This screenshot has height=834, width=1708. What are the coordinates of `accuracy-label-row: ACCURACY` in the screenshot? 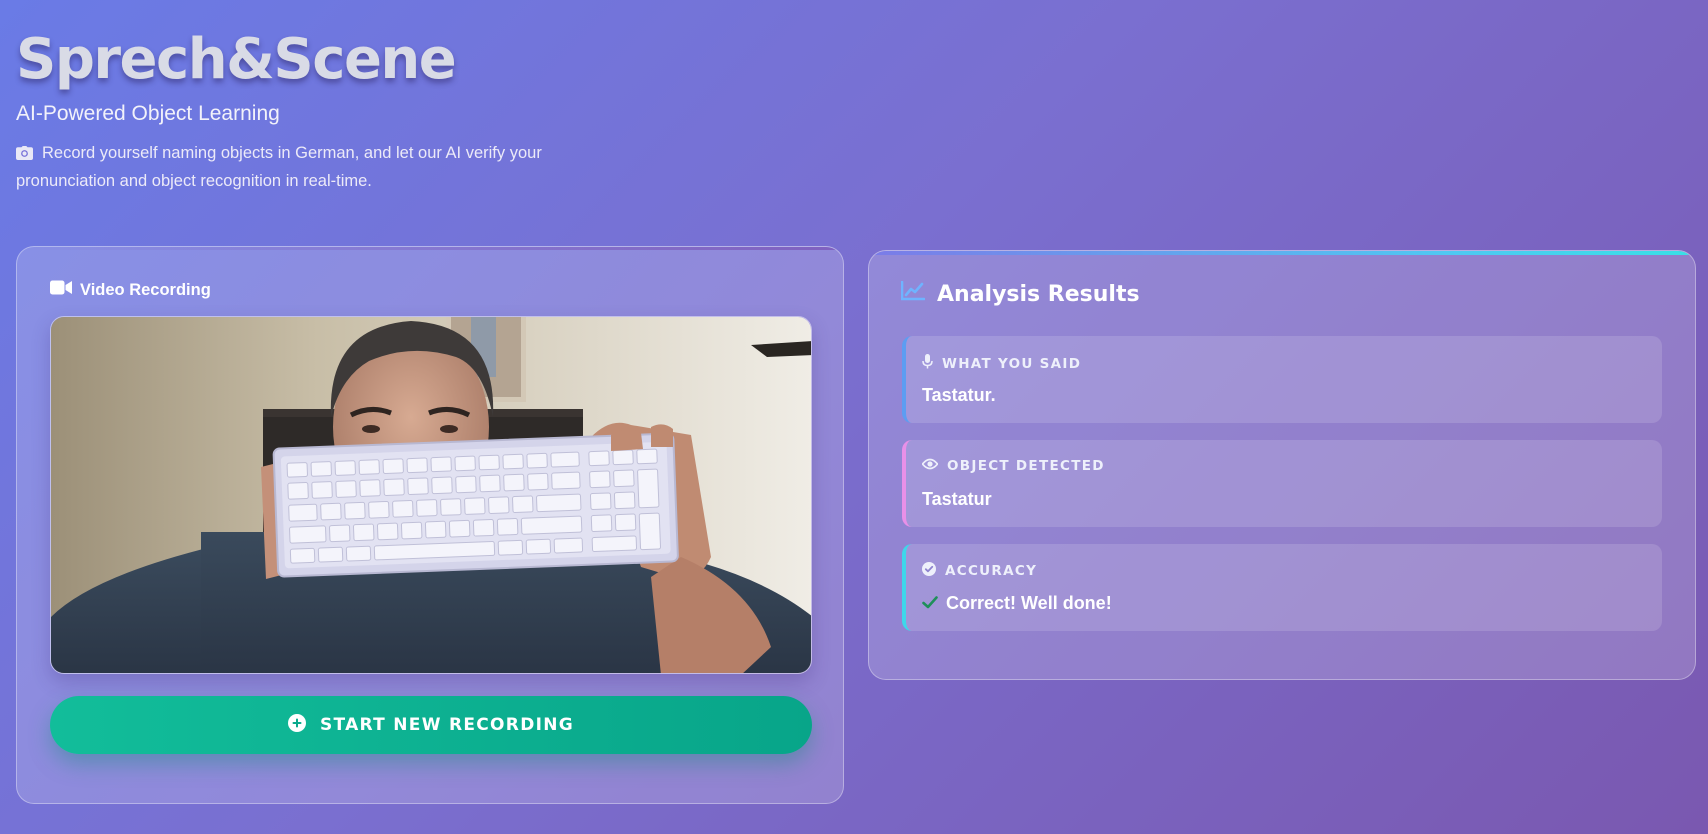 It's located at (979, 571).